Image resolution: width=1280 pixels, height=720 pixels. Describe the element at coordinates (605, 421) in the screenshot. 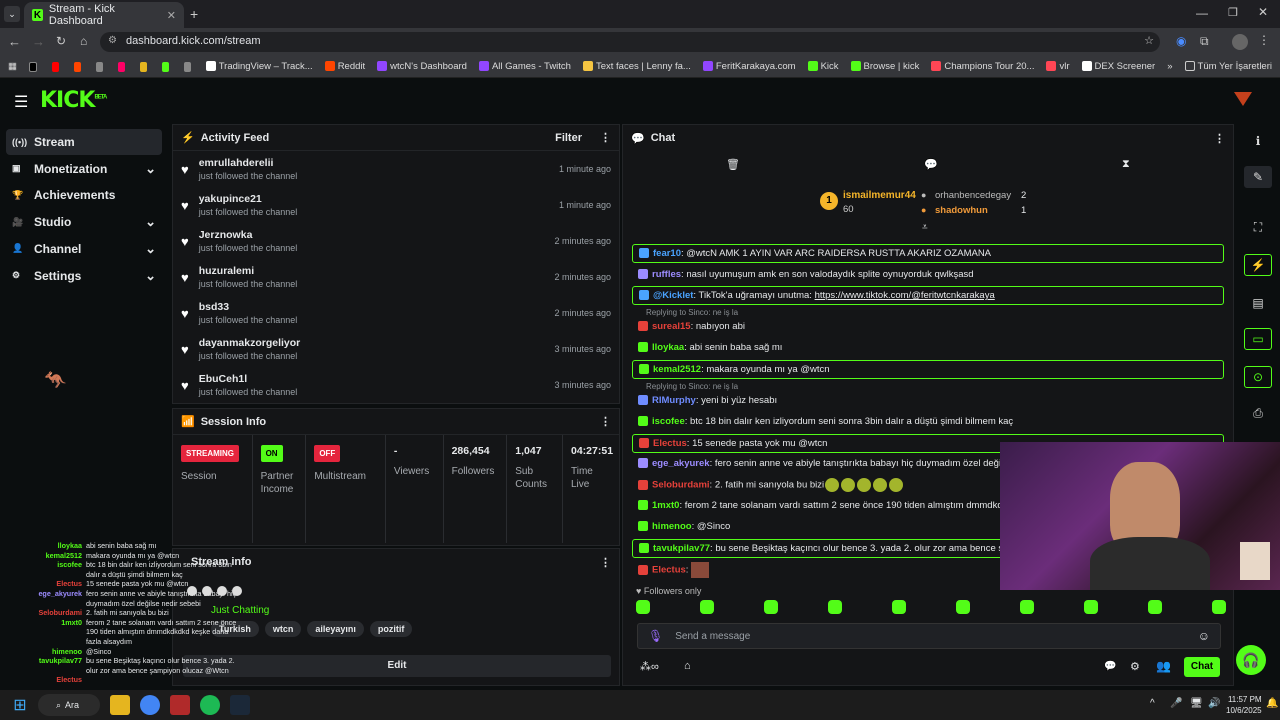

I see `session-more-icon: ⋮` at that location.